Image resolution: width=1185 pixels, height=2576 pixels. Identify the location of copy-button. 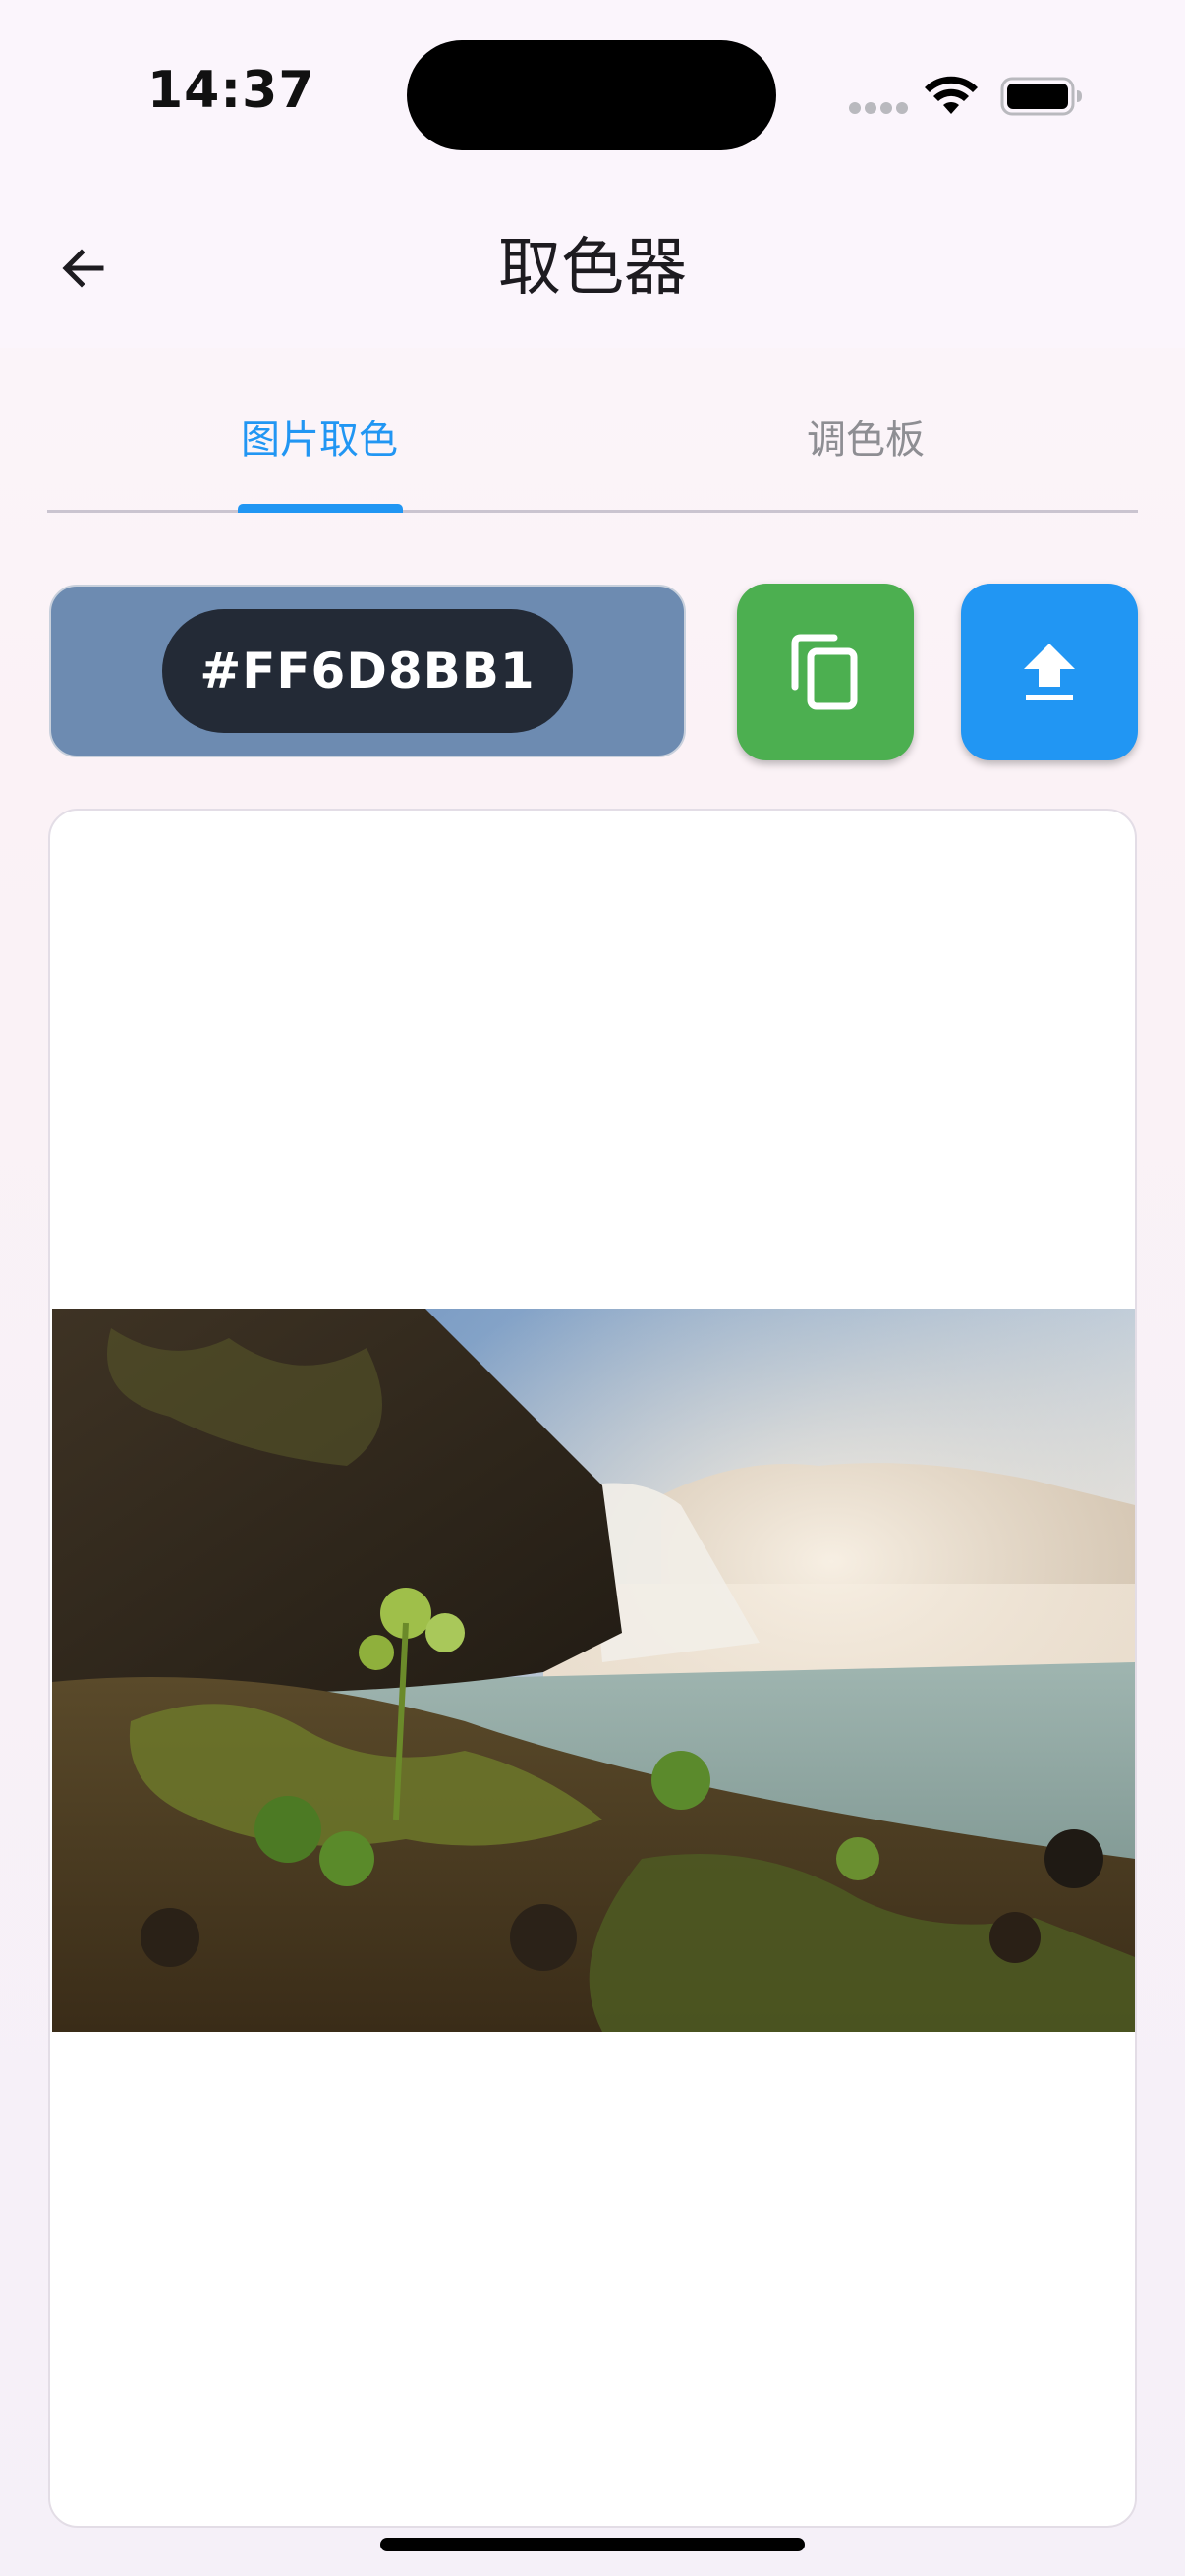
(826, 672).